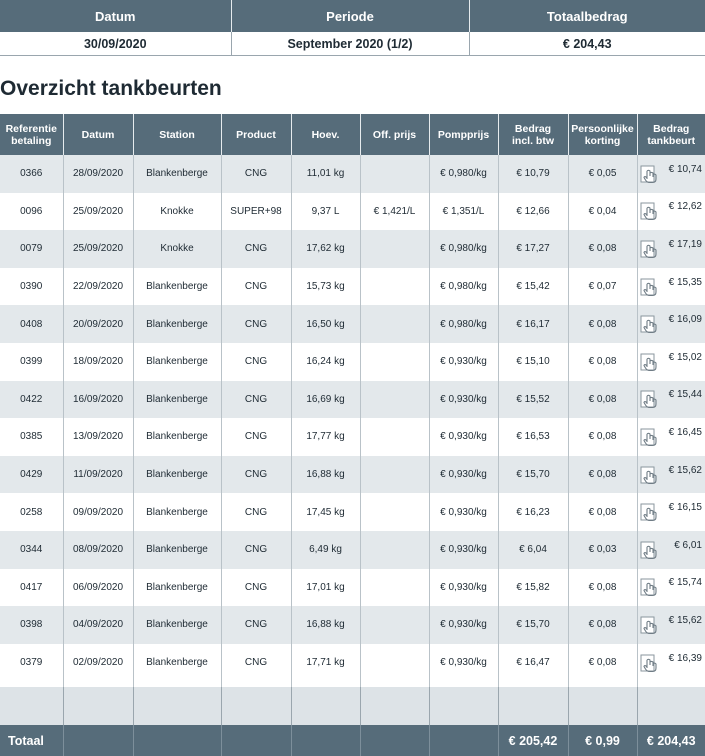 This screenshot has width=705, height=756. I want to click on col-header-product: Product, so click(256, 134).